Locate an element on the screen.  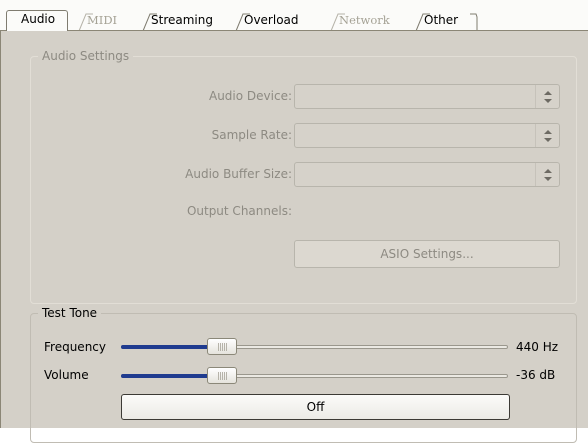
volume-slider-thumb is located at coordinates (222, 375).